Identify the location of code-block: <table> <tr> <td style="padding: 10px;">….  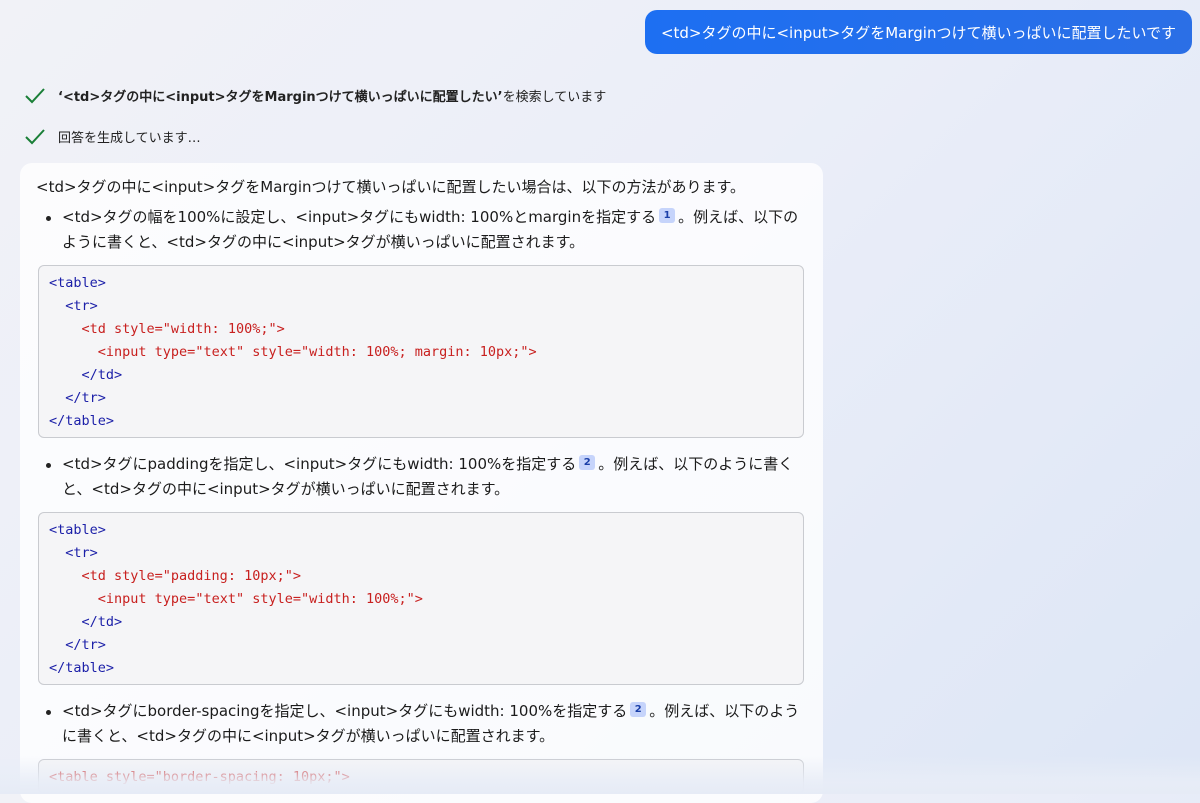
(421, 598).